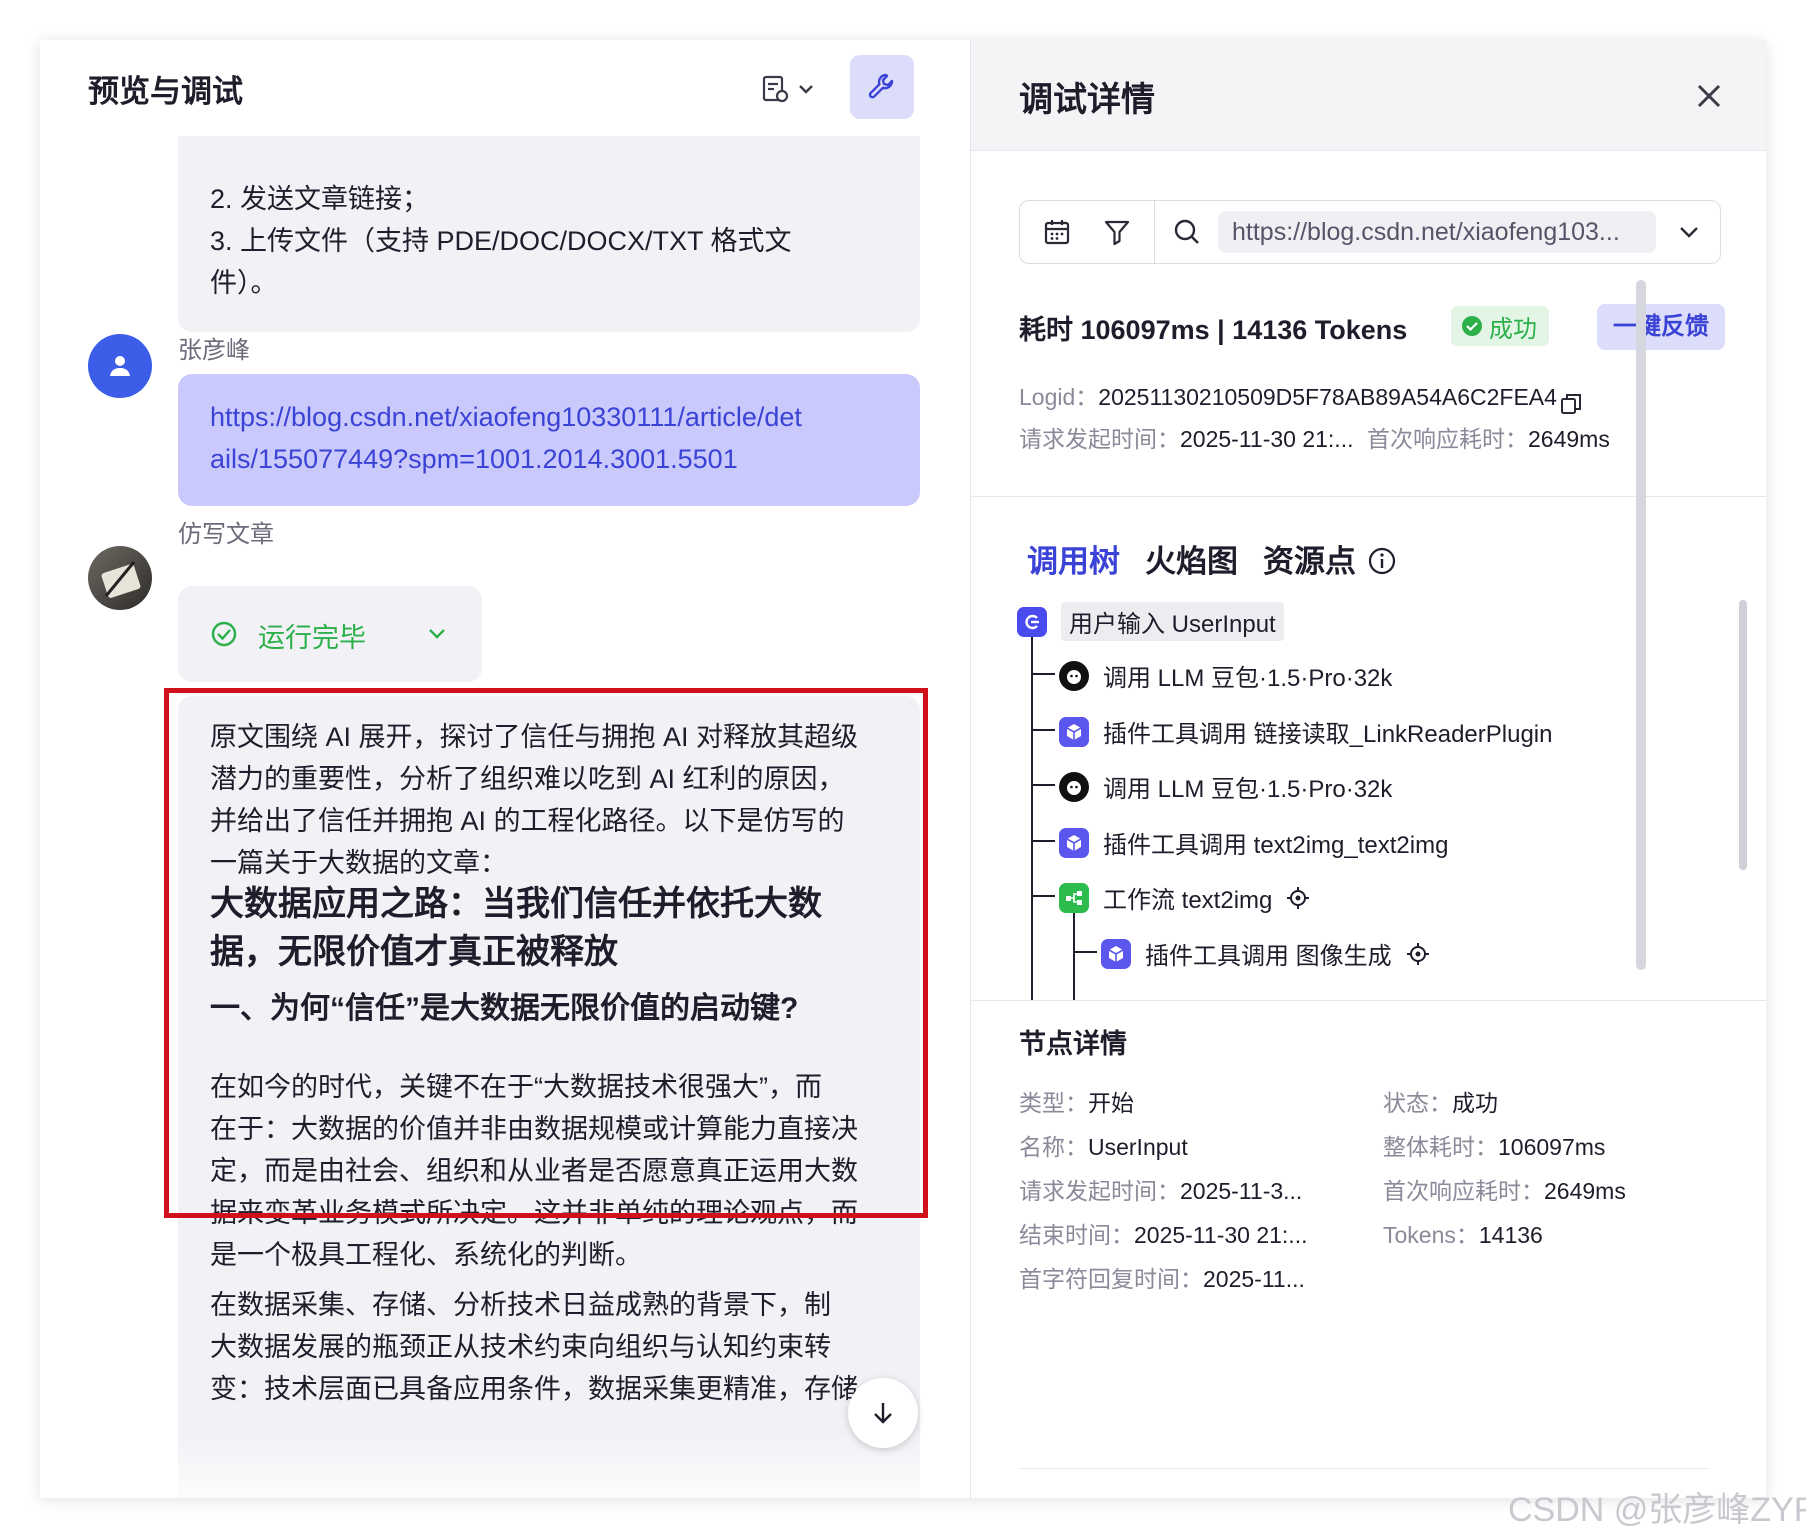 The height and width of the screenshot is (1538, 1806). I want to click on tree-node-label: 插件工具调用 text2img_text2img, so click(1276, 845).